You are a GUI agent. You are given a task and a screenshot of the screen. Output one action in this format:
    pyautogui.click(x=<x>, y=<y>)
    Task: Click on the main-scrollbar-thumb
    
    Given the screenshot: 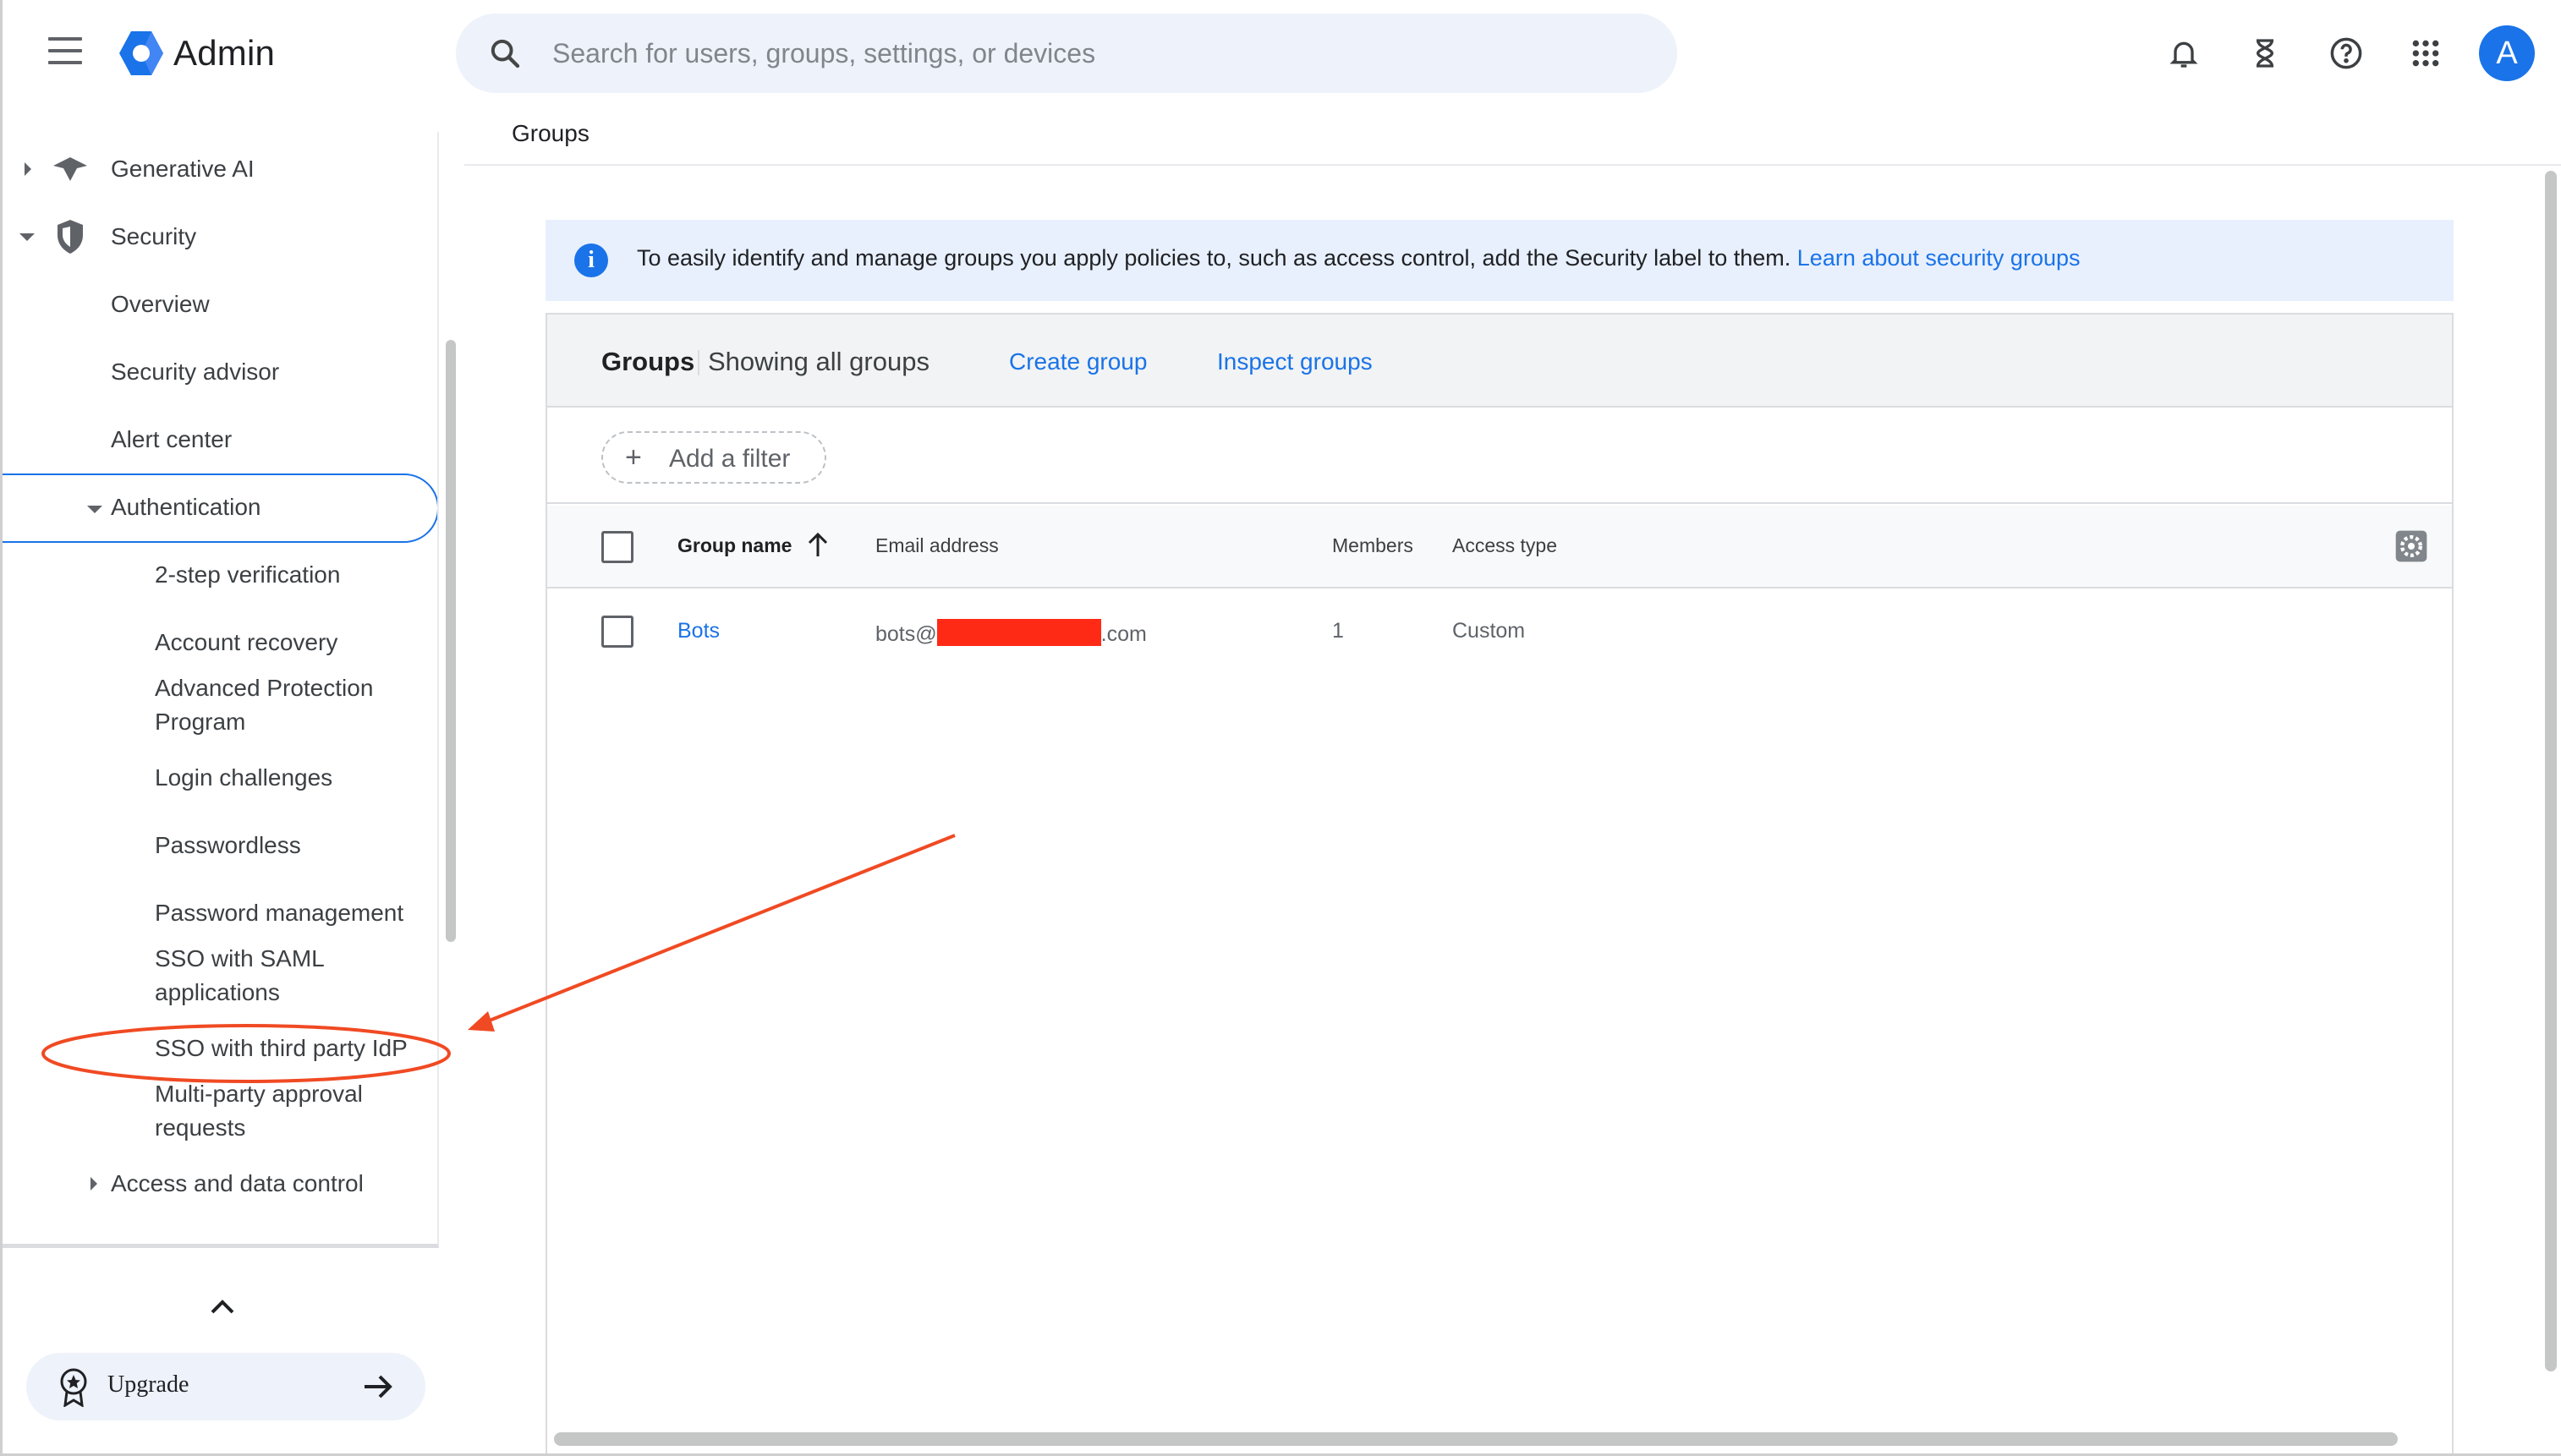 What is the action you would take?
    pyautogui.click(x=2551, y=771)
    